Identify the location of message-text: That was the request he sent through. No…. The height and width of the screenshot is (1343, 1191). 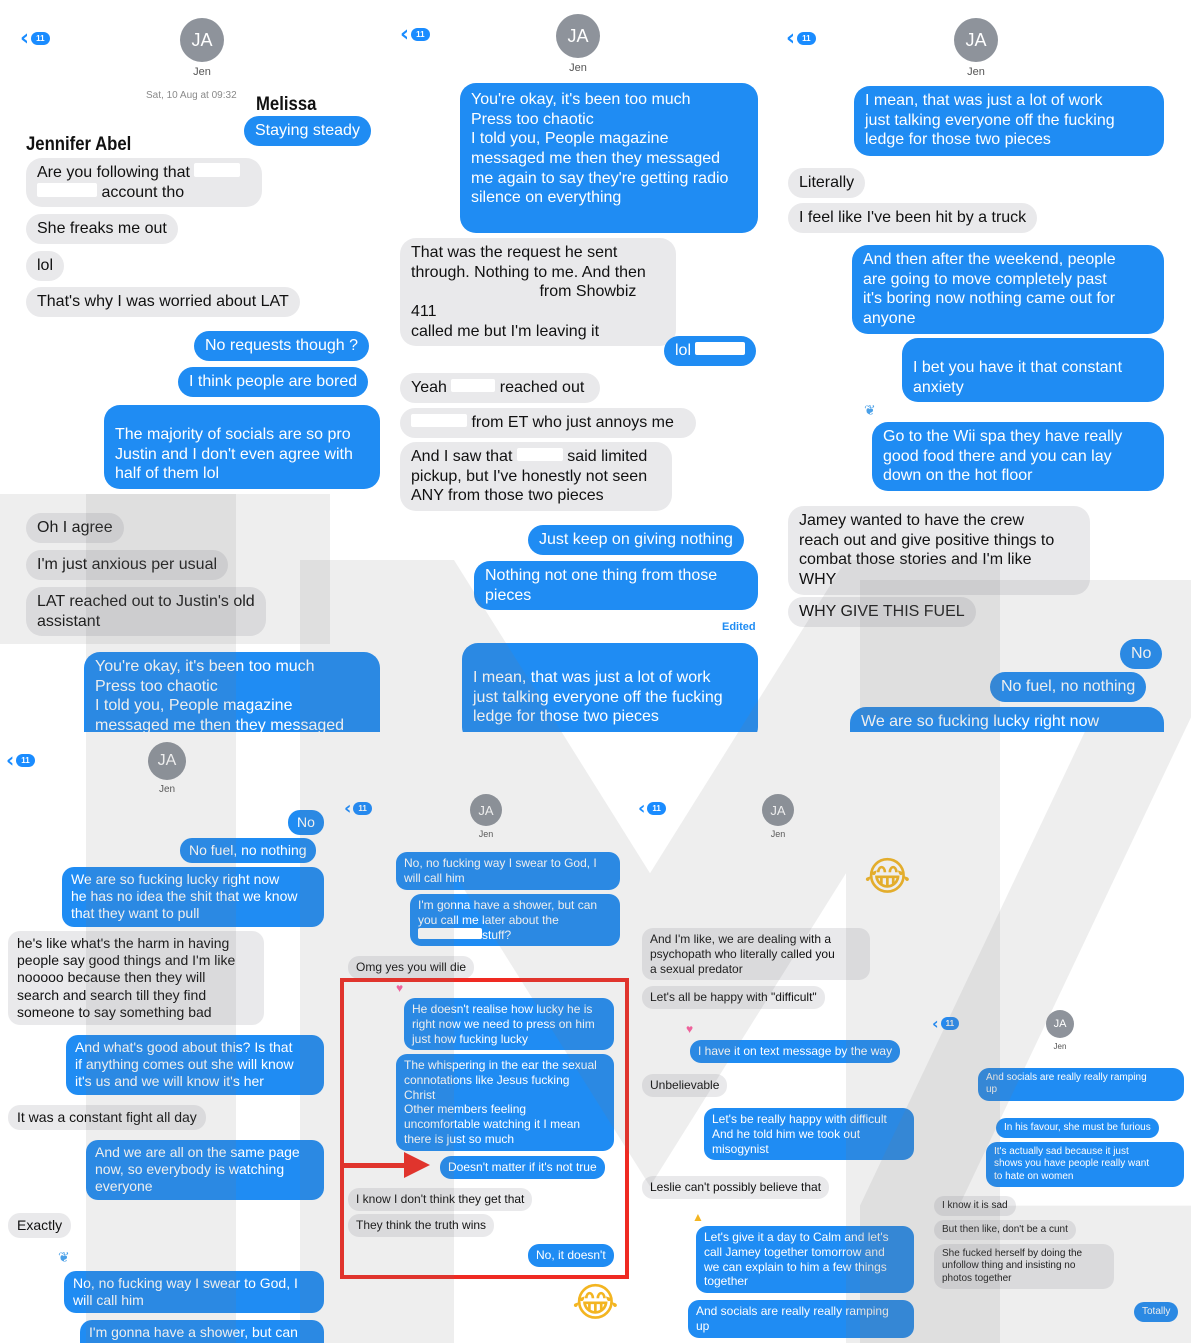
(528, 262).